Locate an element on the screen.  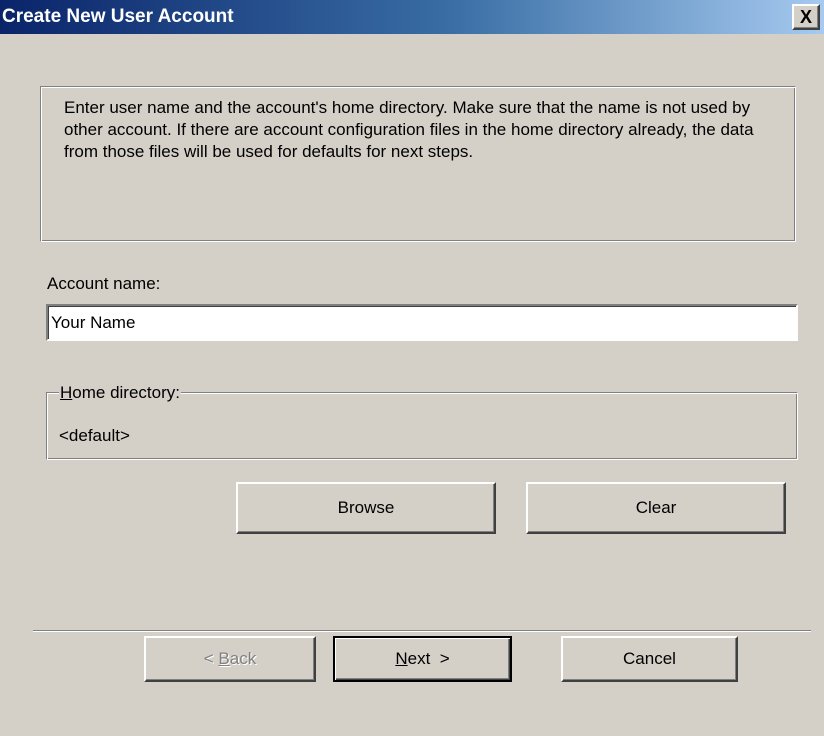
close-button: X is located at coordinates (806, 17).